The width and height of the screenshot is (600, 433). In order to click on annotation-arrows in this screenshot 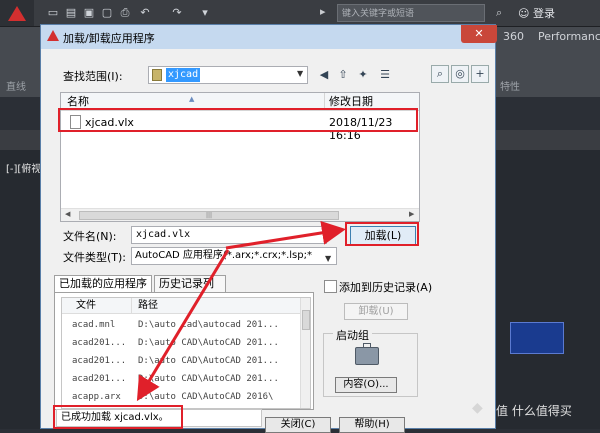, I will do `click(241, 311)`.